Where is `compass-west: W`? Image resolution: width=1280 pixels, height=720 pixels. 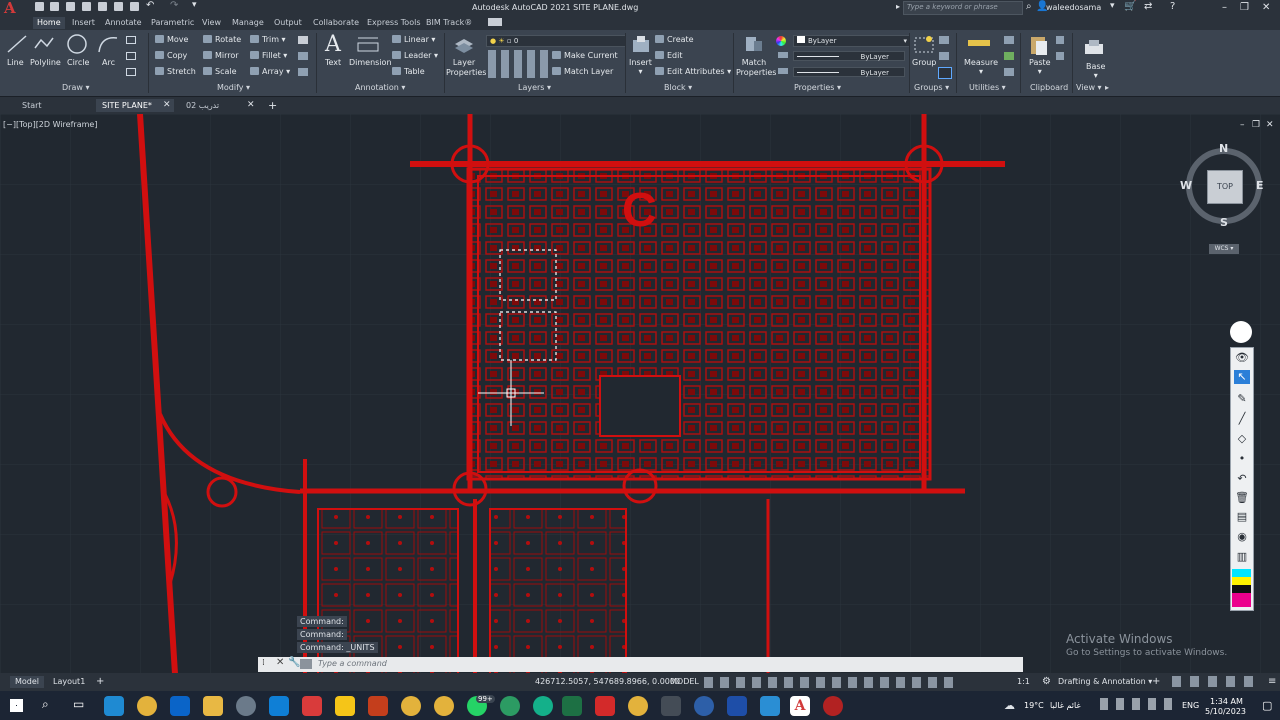
compass-west: W is located at coordinates (1186, 185).